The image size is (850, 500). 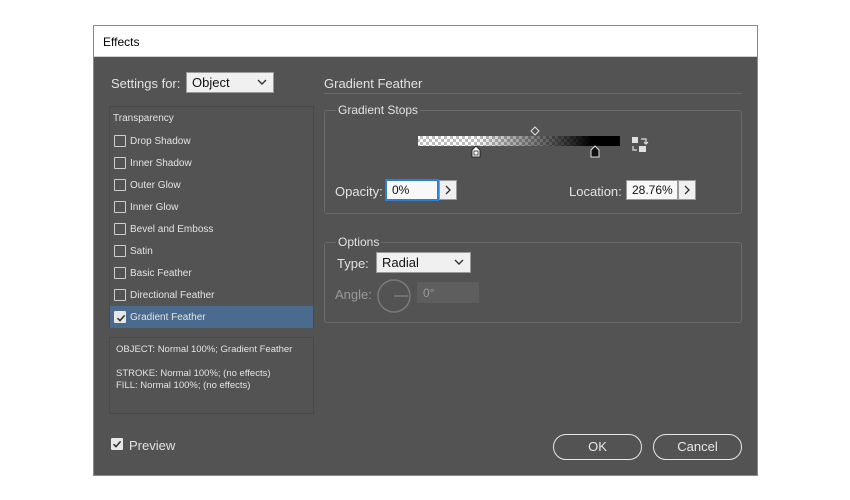 I want to click on settings-for-dropdown: Object, so click(x=230, y=82).